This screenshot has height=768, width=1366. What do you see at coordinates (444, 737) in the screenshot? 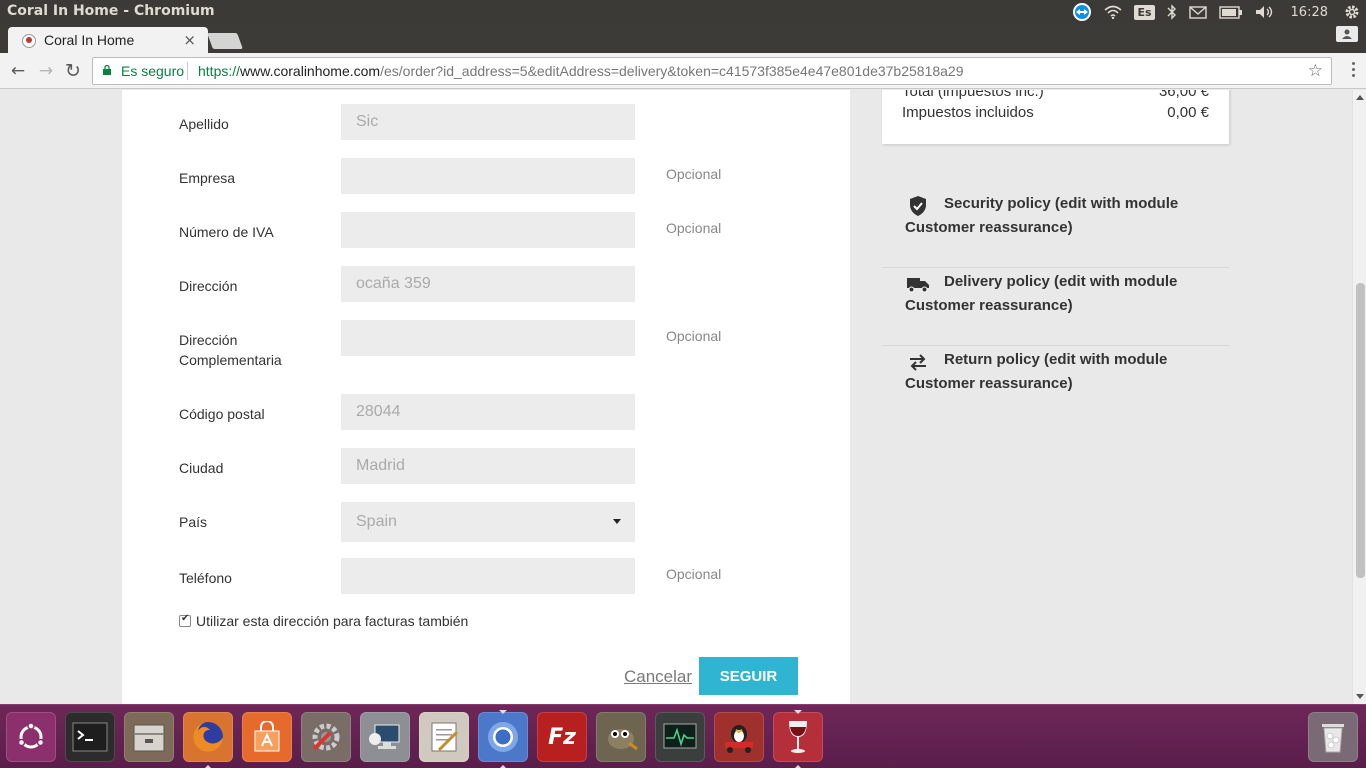
I see `text-editor-icon` at bounding box center [444, 737].